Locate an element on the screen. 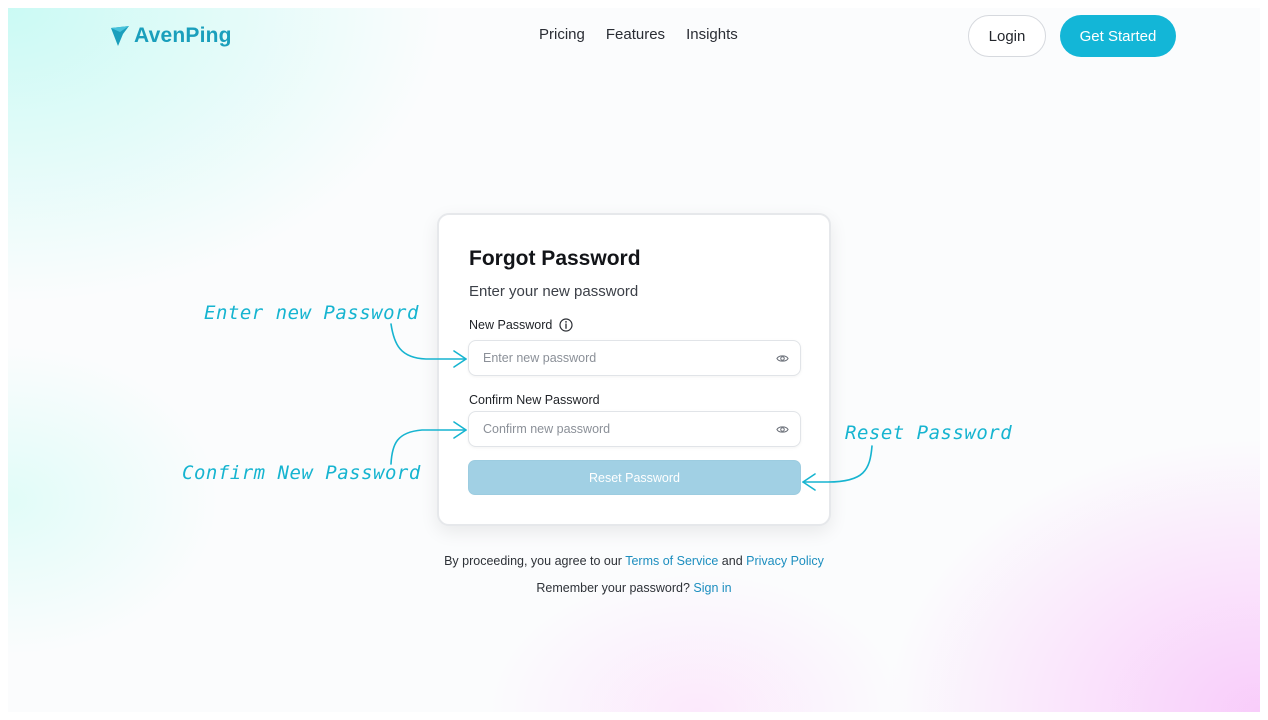 The height and width of the screenshot is (720, 1268). login-button: Login is located at coordinates (1007, 36).